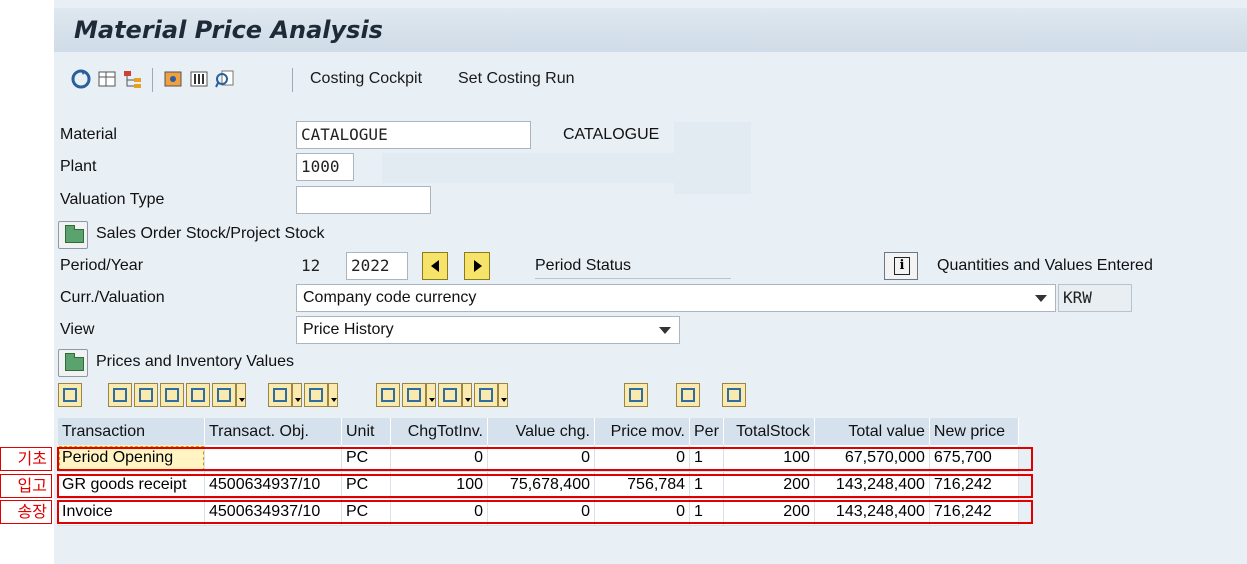 The height and width of the screenshot is (564, 1247). What do you see at coordinates (414, 395) in the screenshot?
I see `views-icon` at bounding box center [414, 395].